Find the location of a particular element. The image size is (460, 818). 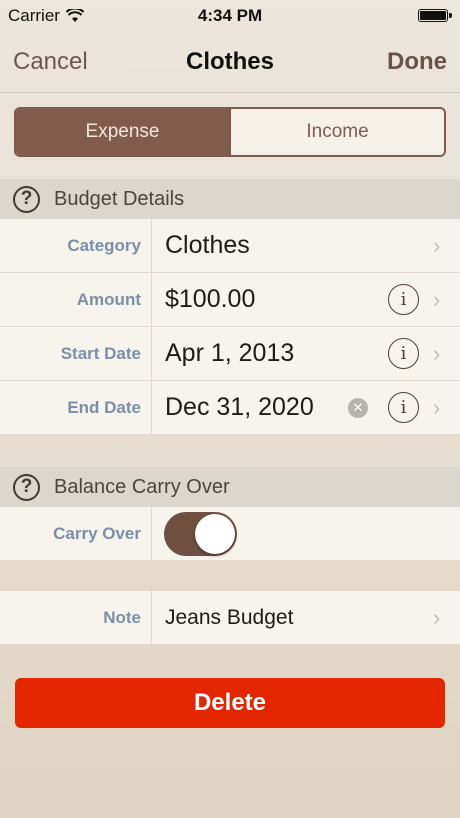

done-button: Done is located at coordinates (423, 62).